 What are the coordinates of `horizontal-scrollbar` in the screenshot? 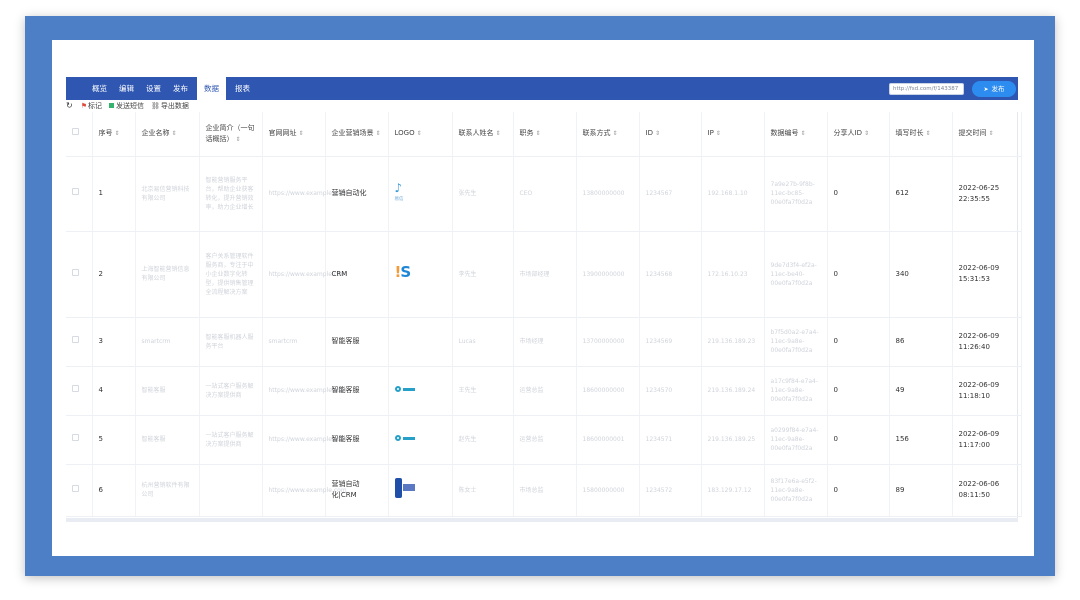 It's located at (542, 520).